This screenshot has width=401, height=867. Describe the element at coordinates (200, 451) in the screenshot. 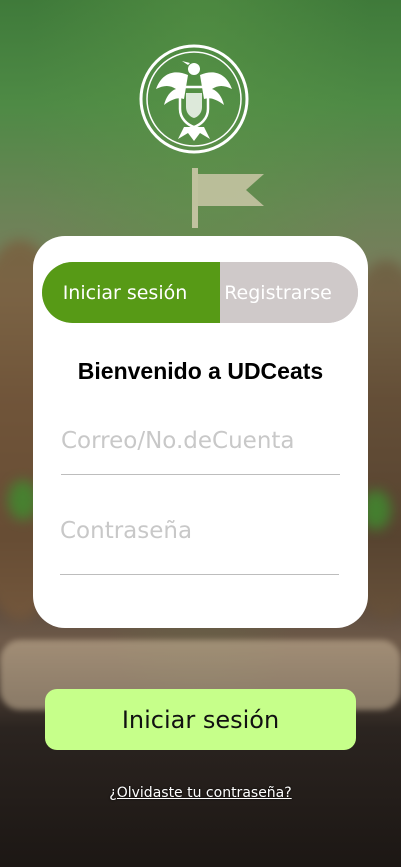

I see `email-field` at that location.